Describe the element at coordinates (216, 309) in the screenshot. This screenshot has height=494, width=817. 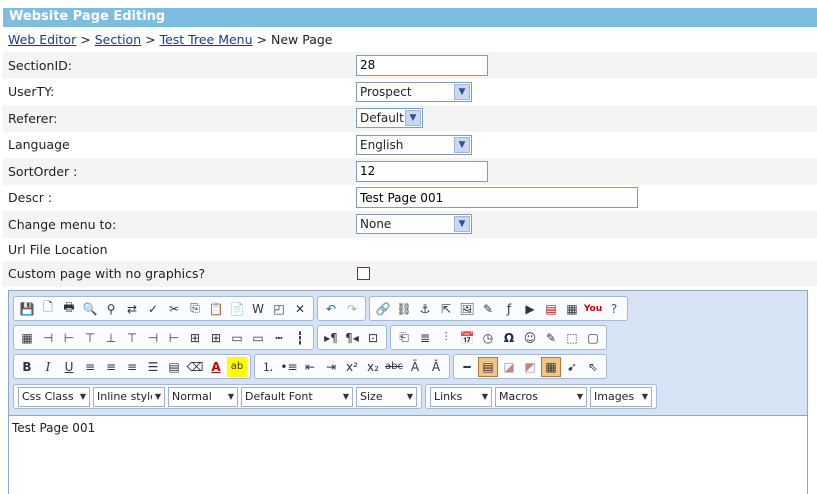
I see `paste-icon: 📋` at that location.